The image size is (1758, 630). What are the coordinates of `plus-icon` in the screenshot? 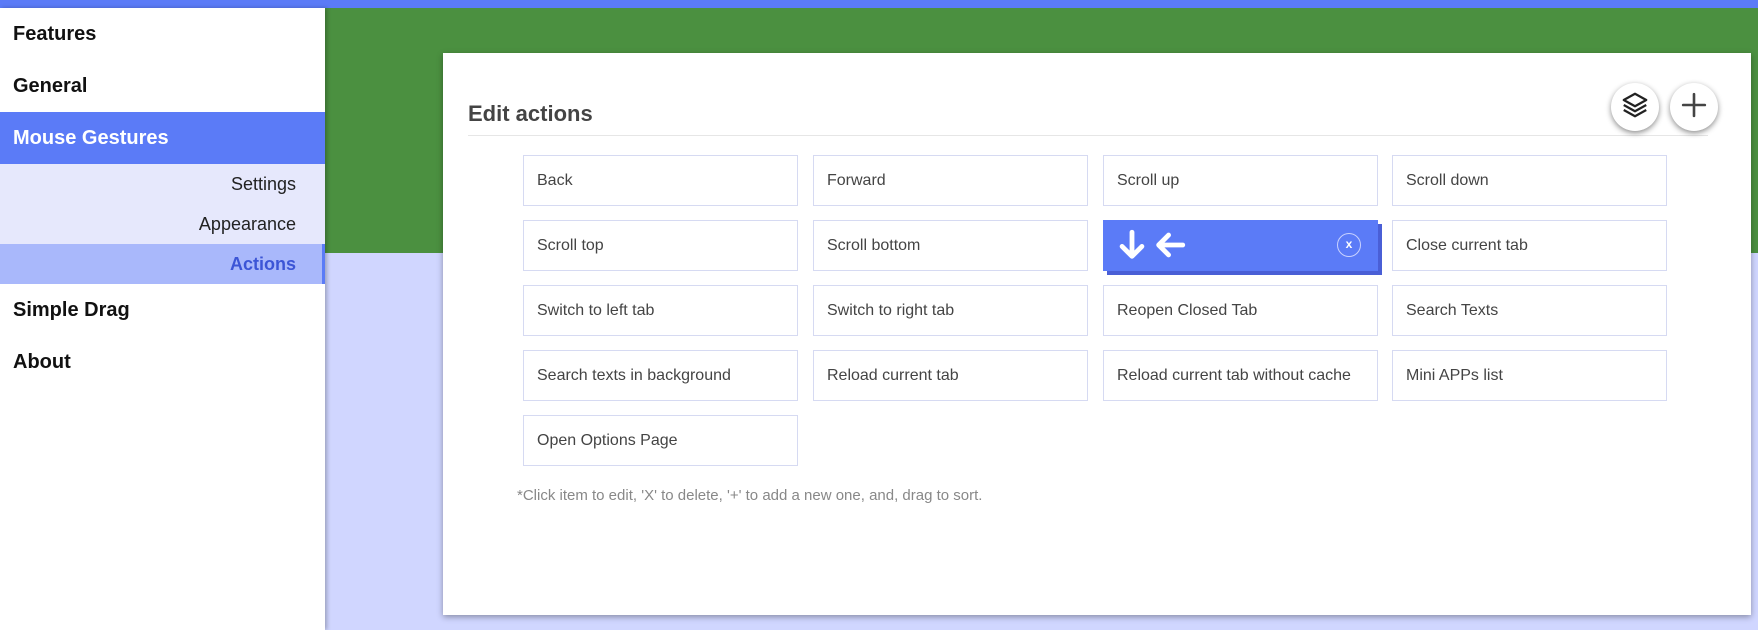 It's located at (1694, 107).